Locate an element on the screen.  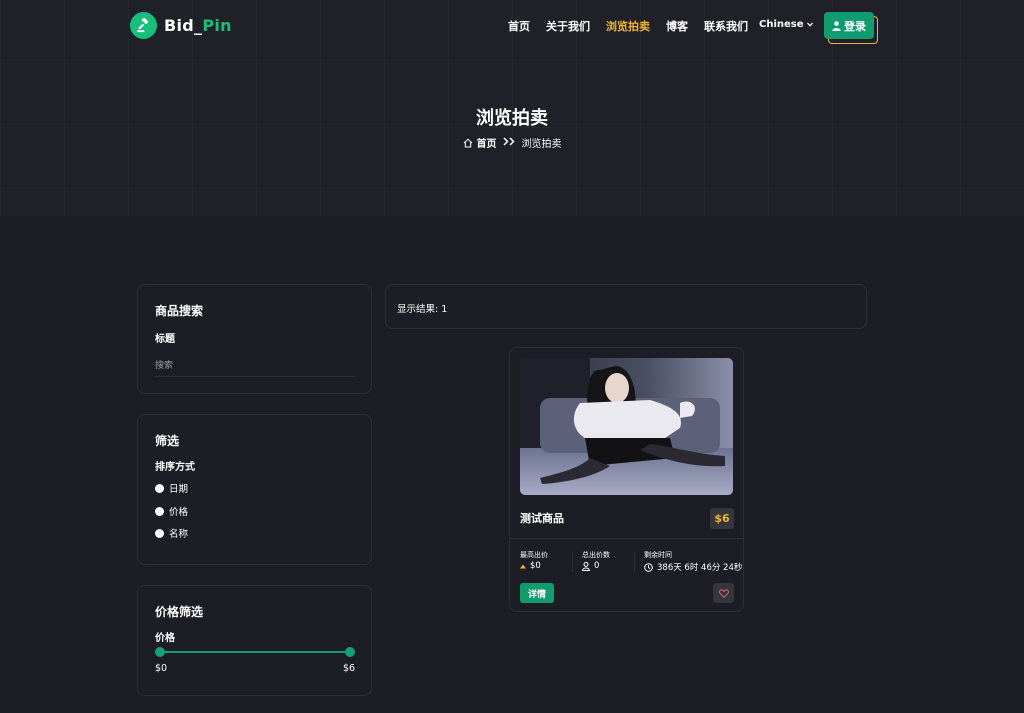
heart-icon is located at coordinates (723, 593).